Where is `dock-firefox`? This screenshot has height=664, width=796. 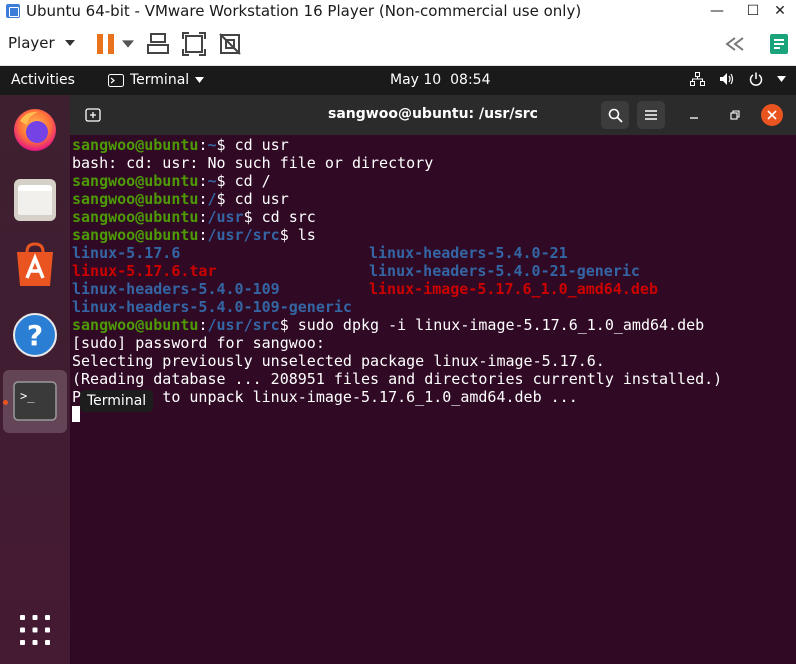
dock-firefox is located at coordinates (35, 130).